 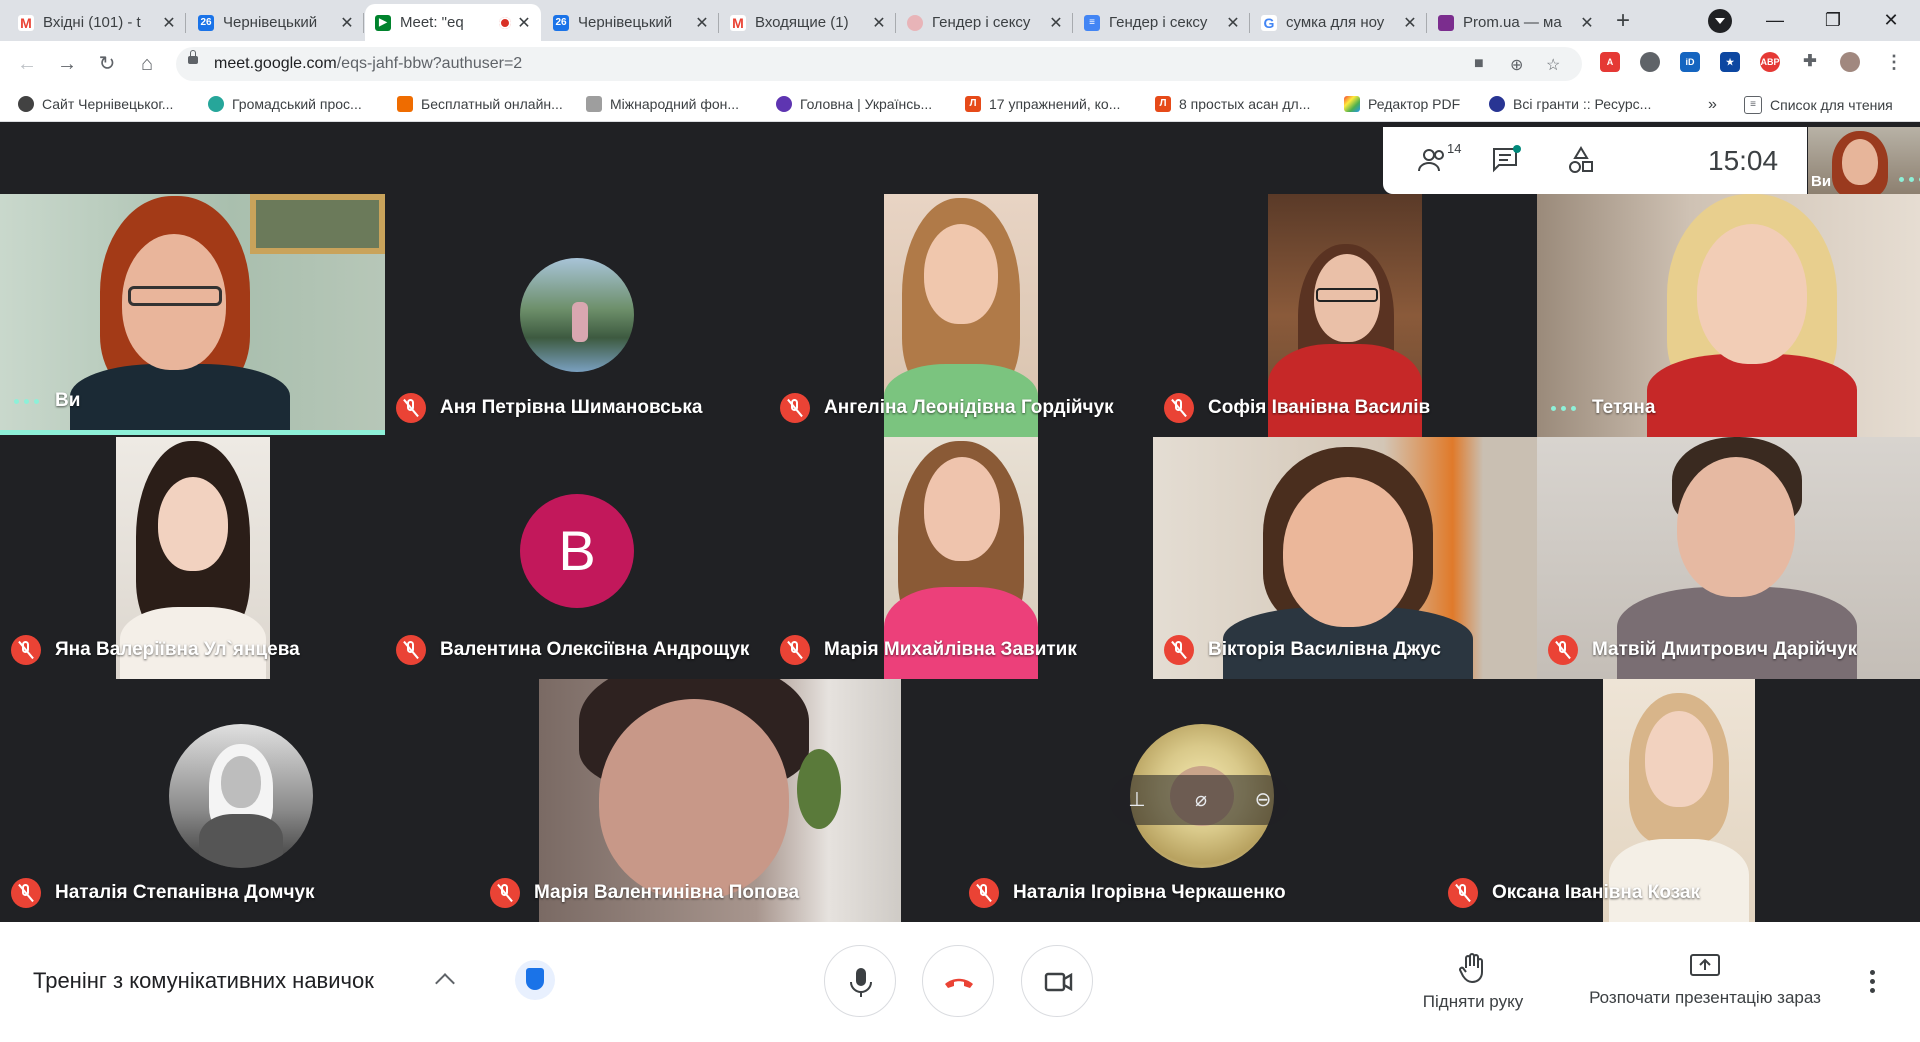 I want to click on browser-tab: ≡ Гендер і сексу ✕, so click(x=1162, y=22).